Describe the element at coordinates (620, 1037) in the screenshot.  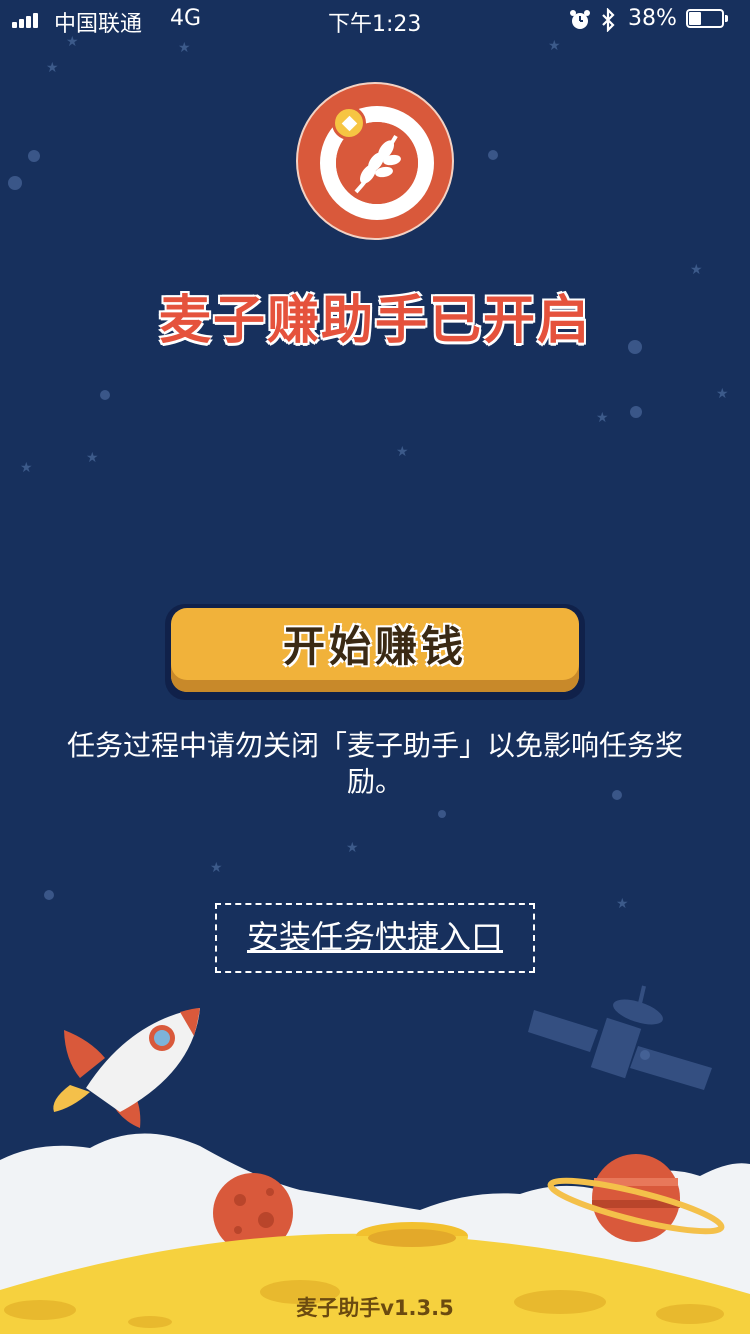
I see `satellite-icon` at that location.